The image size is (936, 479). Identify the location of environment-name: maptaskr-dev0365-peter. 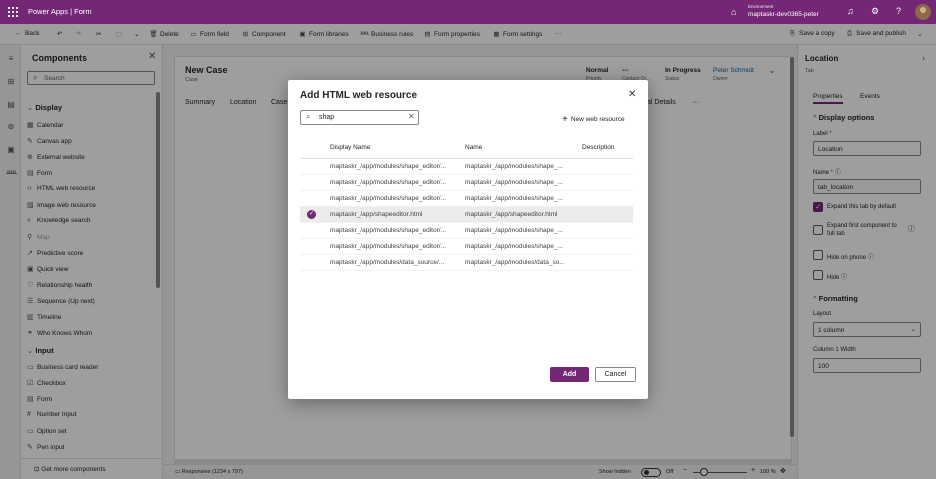
(783, 14).